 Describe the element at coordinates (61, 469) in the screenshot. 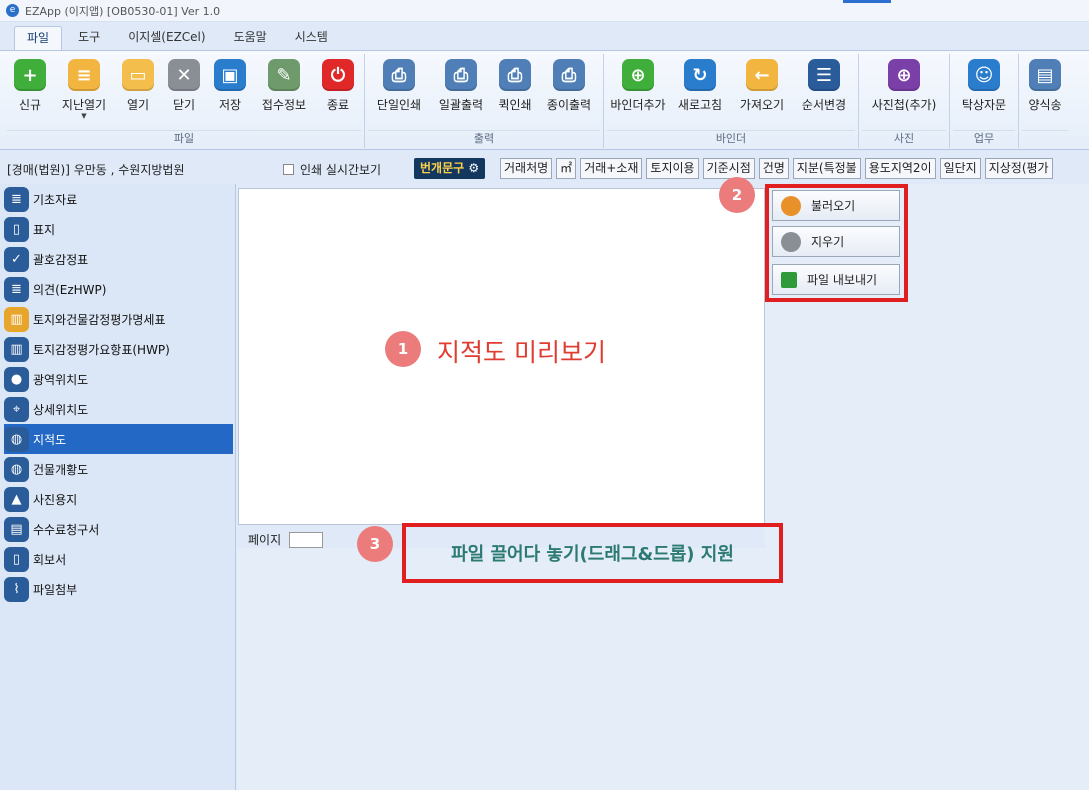

I see `sidebar-item-label: 건물개황도` at that location.